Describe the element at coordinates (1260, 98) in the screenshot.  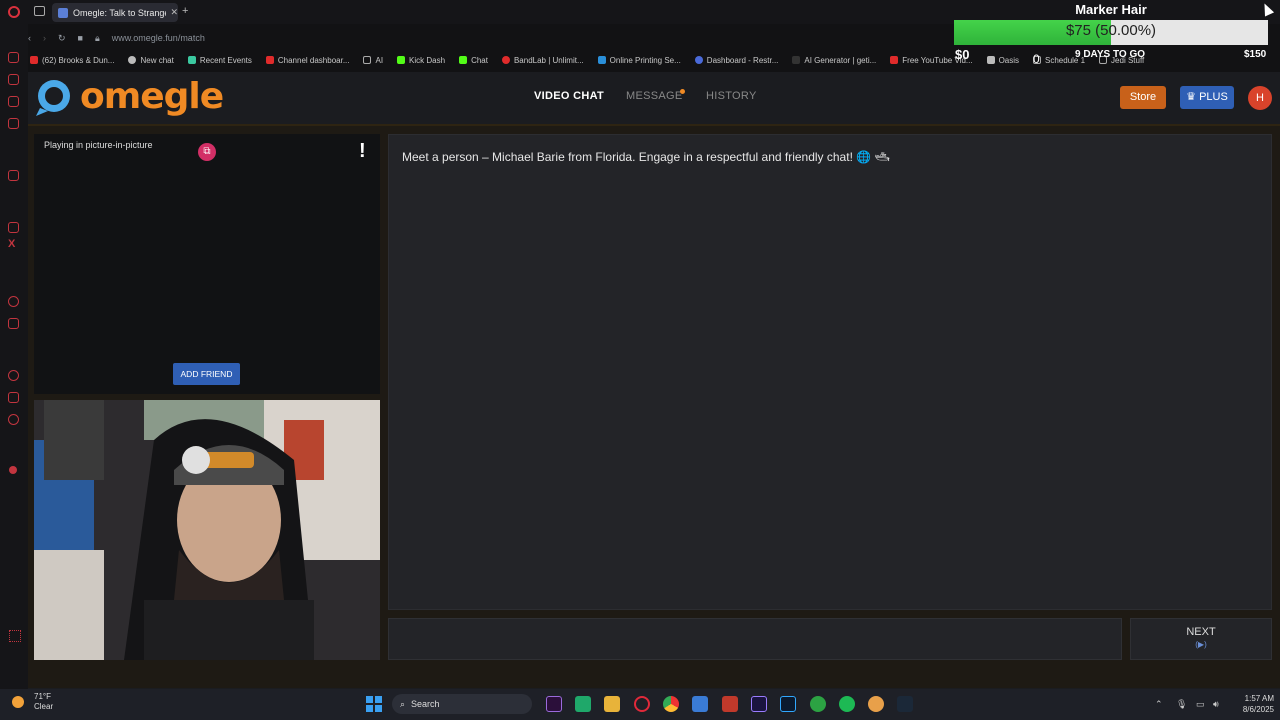
I see `user-avatar: H` at that location.